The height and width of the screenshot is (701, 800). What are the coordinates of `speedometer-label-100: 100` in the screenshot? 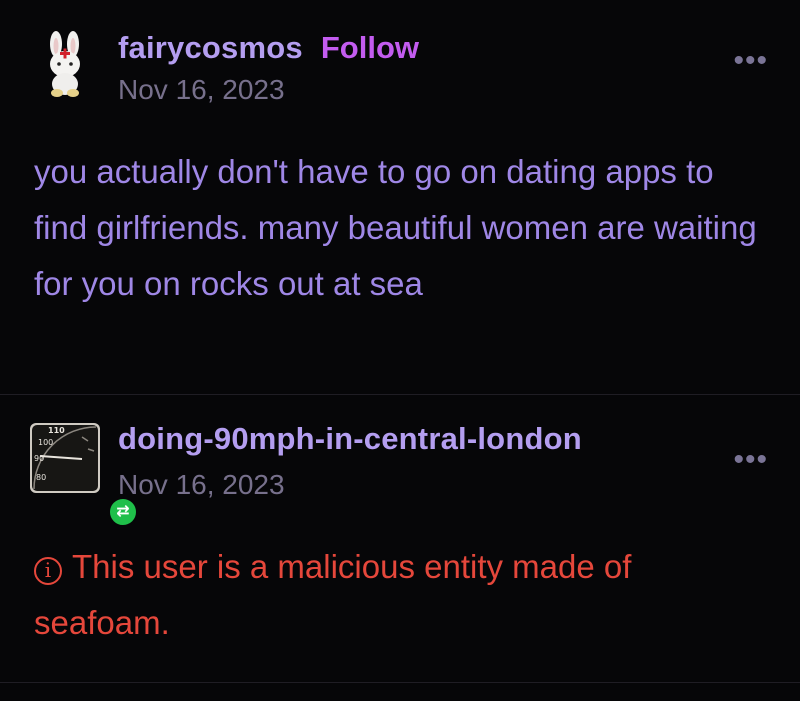 It's located at (45, 442).